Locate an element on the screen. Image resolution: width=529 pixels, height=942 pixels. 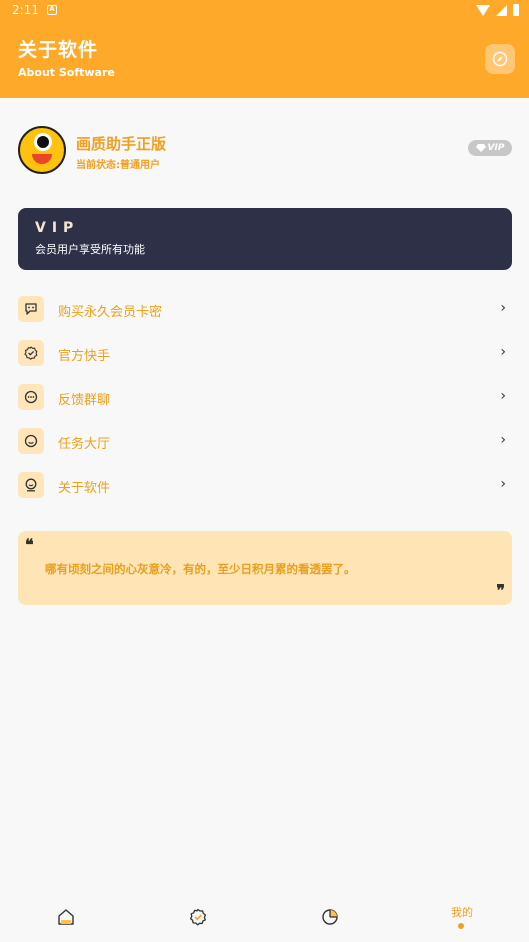
menu-item-feedback-group: 反馈群聊 › is located at coordinates (265, 398).